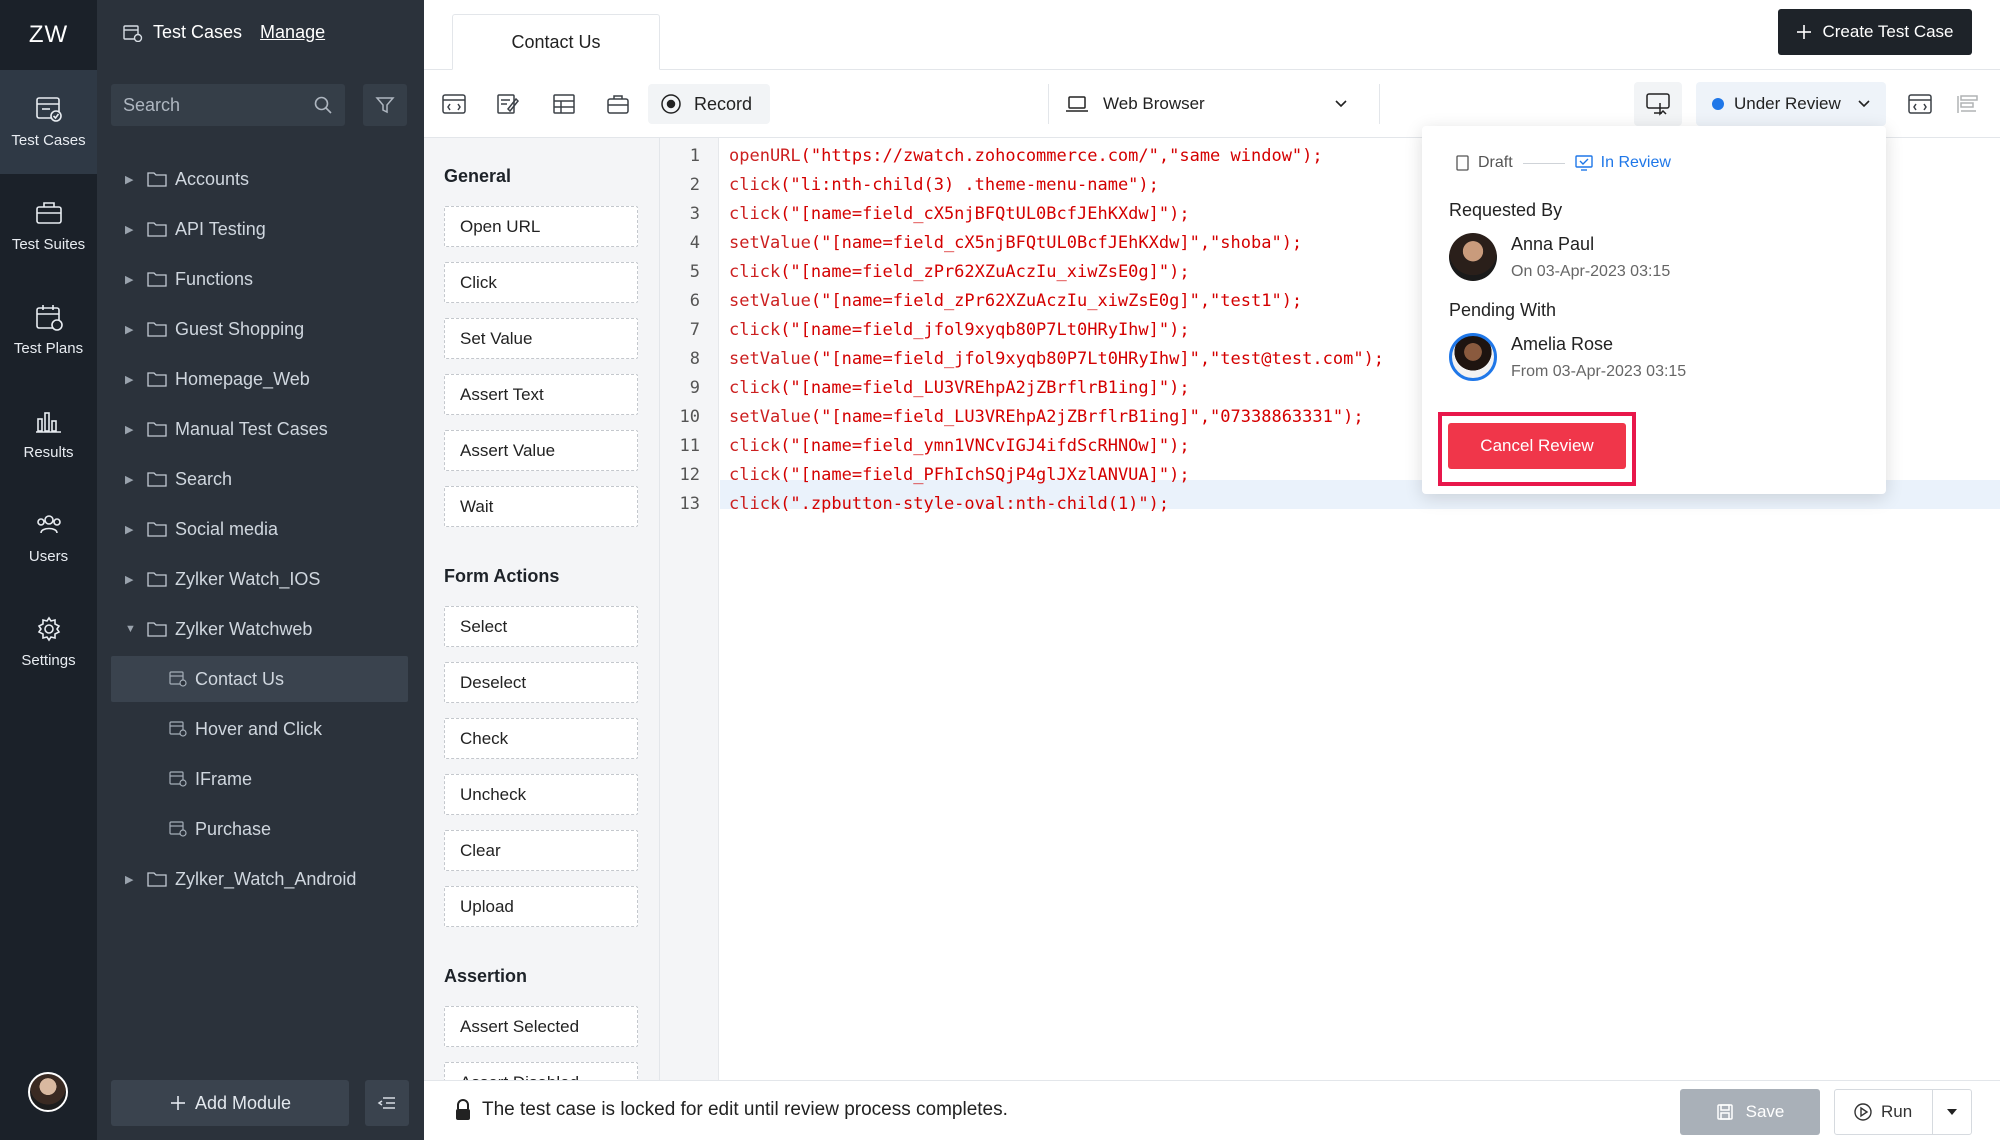  What do you see at coordinates (541, 682) in the screenshot?
I see `action-deselect: Deselect` at bounding box center [541, 682].